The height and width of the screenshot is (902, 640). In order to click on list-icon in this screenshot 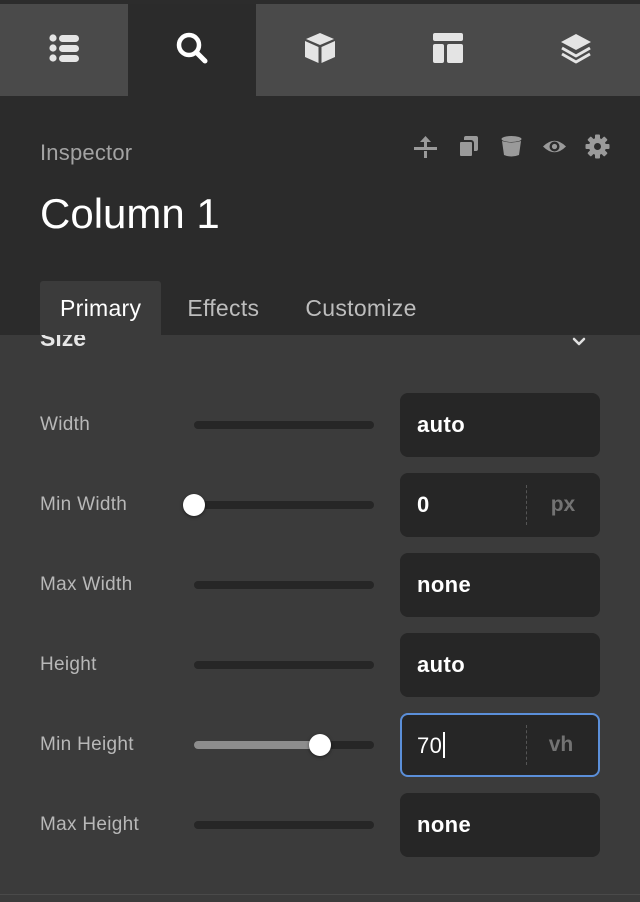, I will do `click(64, 50)`.